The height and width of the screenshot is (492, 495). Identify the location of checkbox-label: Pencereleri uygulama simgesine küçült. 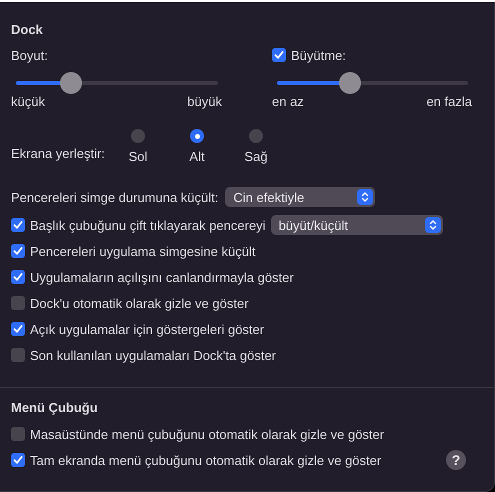
(143, 251).